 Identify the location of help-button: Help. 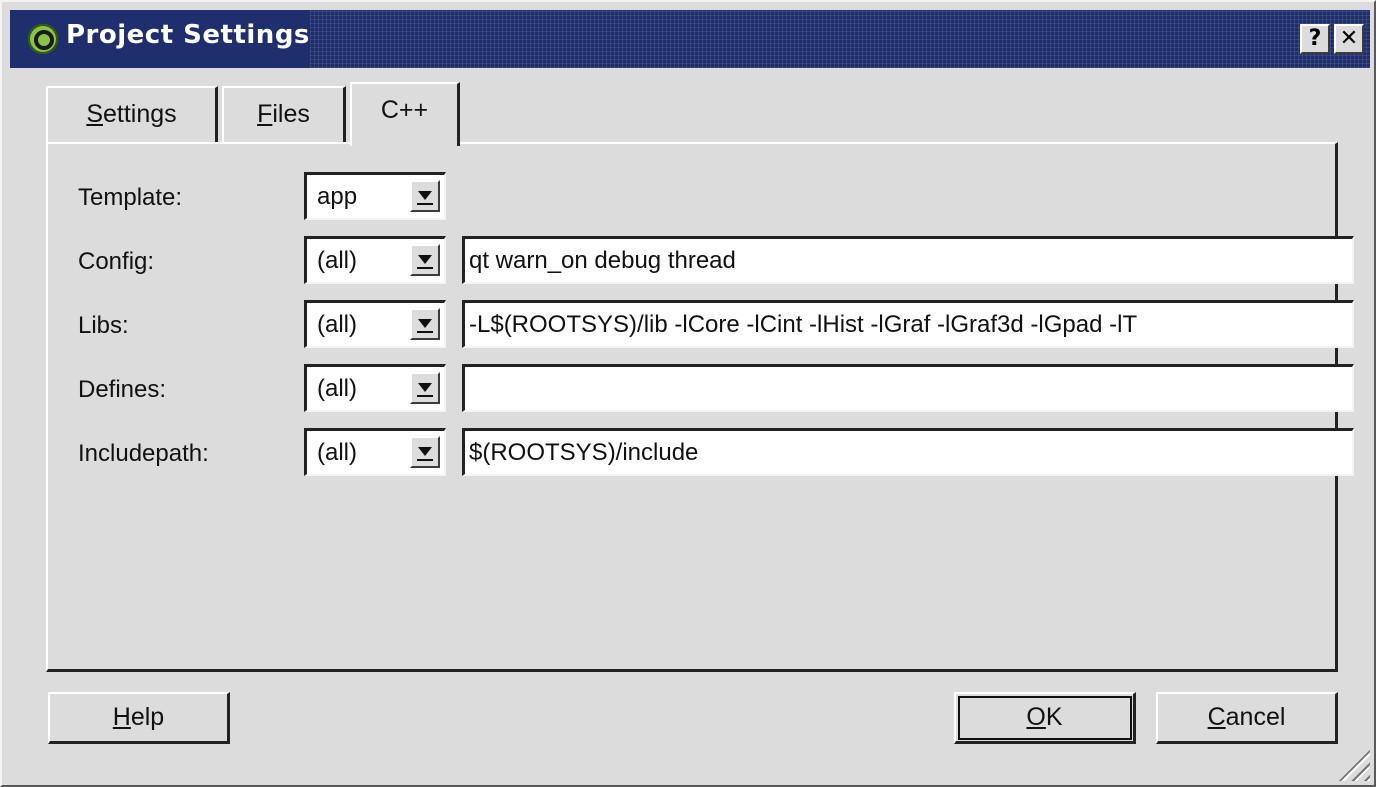
(139, 718).